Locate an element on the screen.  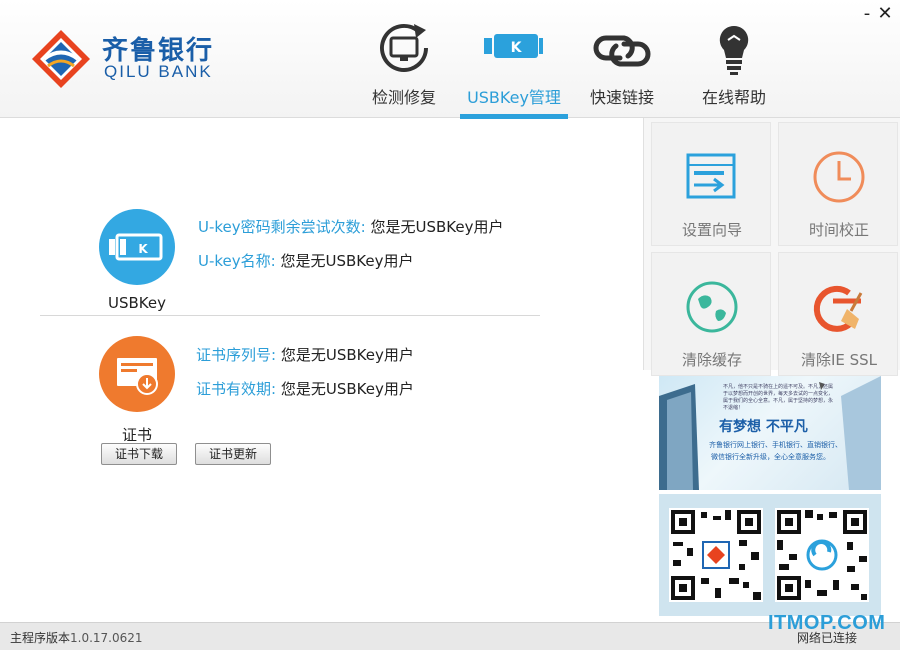
usbkey-name-label: U-key名称: is located at coordinates (237, 261).